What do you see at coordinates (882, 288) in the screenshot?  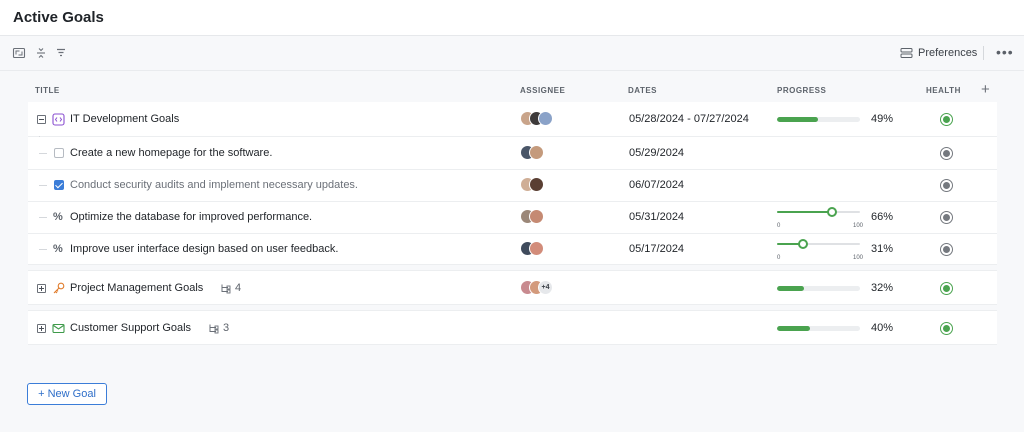 I see `progress-percent: 32%` at bounding box center [882, 288].